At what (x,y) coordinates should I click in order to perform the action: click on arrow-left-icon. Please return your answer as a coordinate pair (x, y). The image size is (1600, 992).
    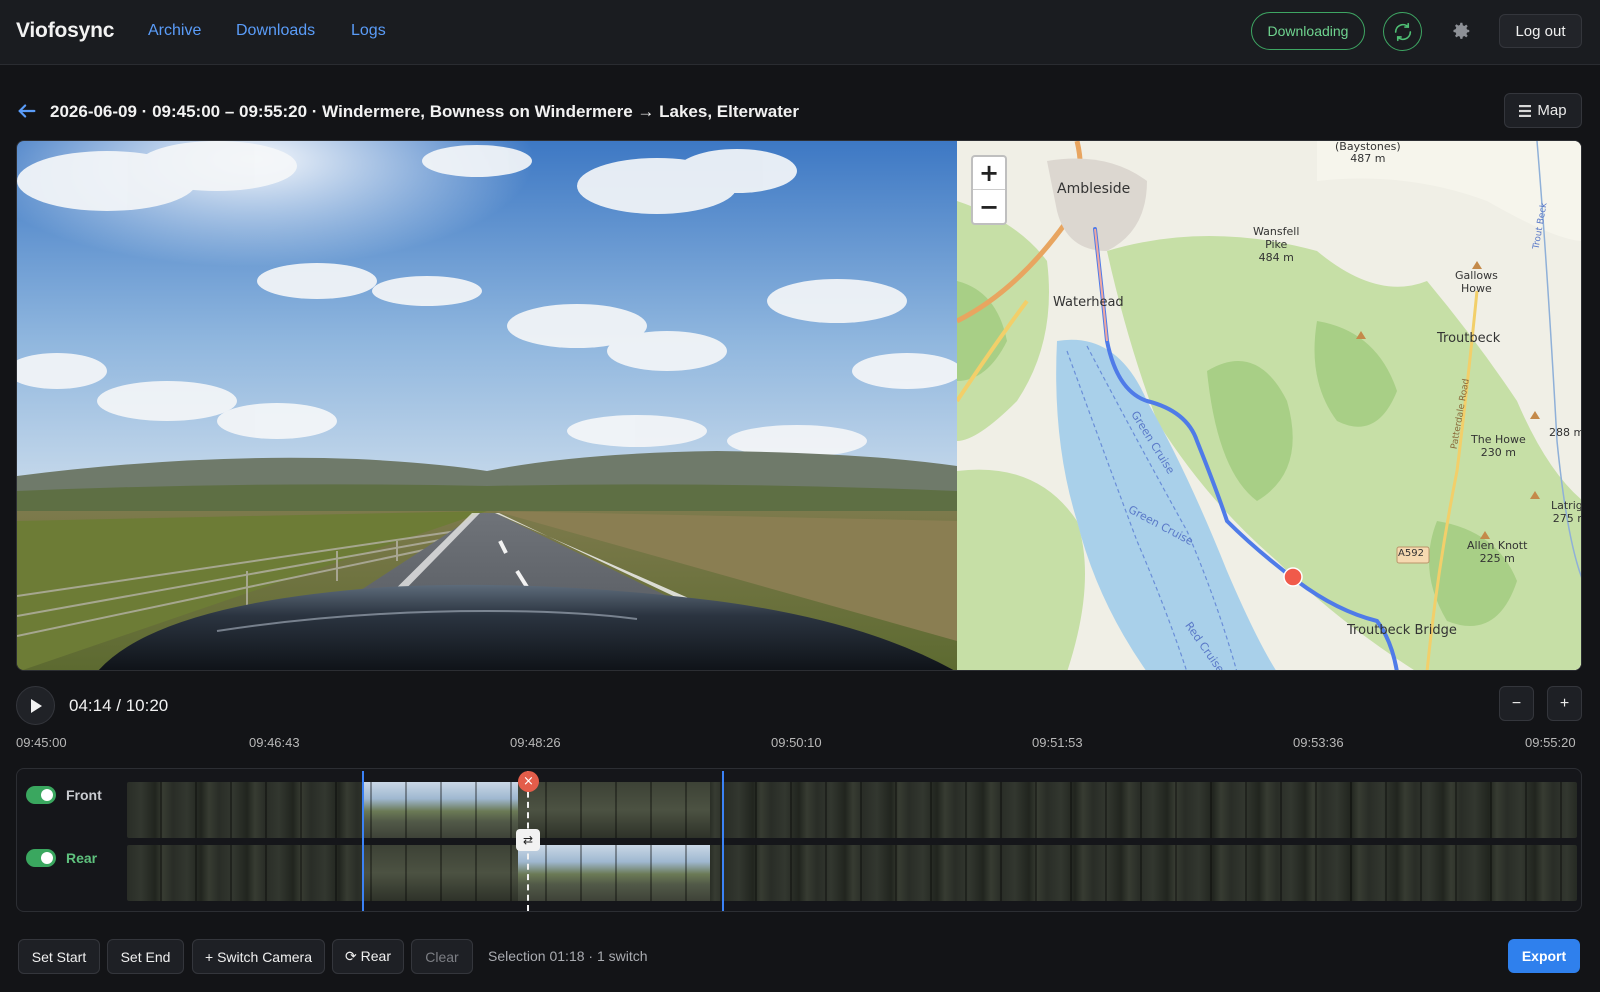
    Looking at the image, I should click on (27, 111).